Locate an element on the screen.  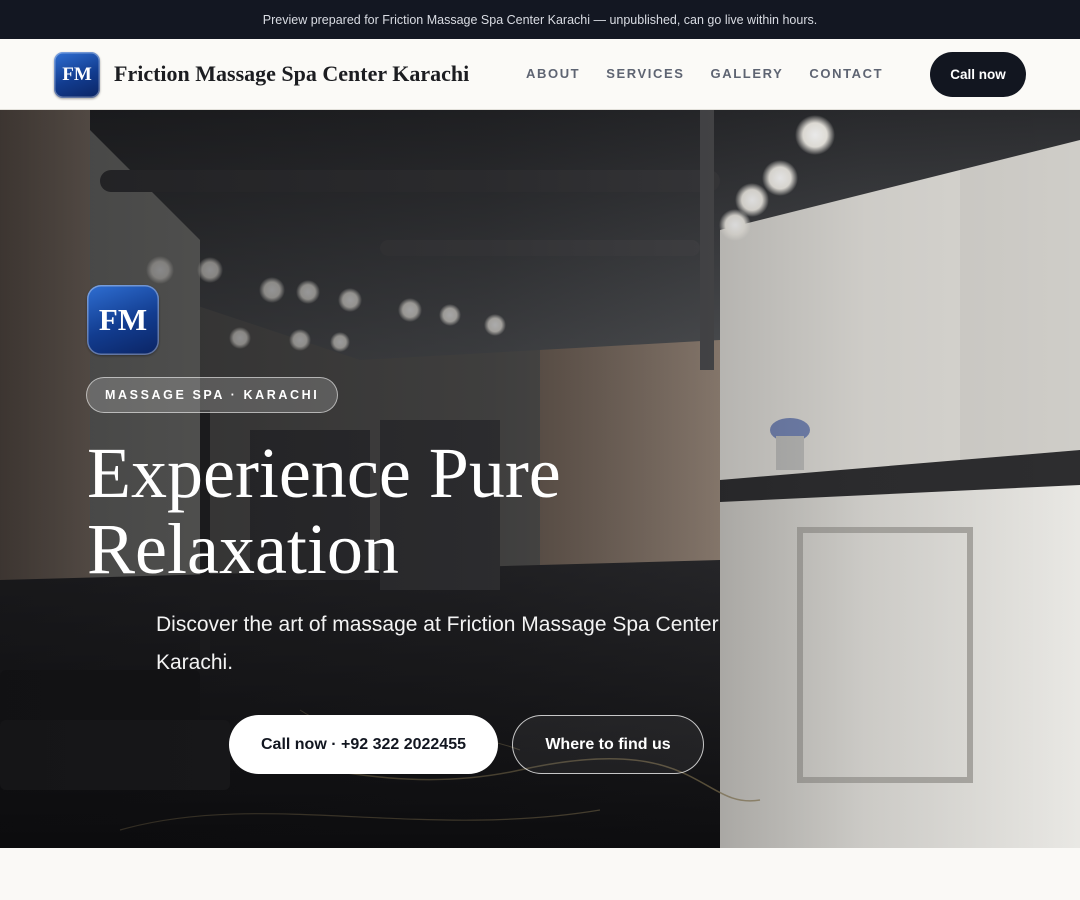
hero-title: Experience Pure Relaxation is located at coordinates (324, 511).